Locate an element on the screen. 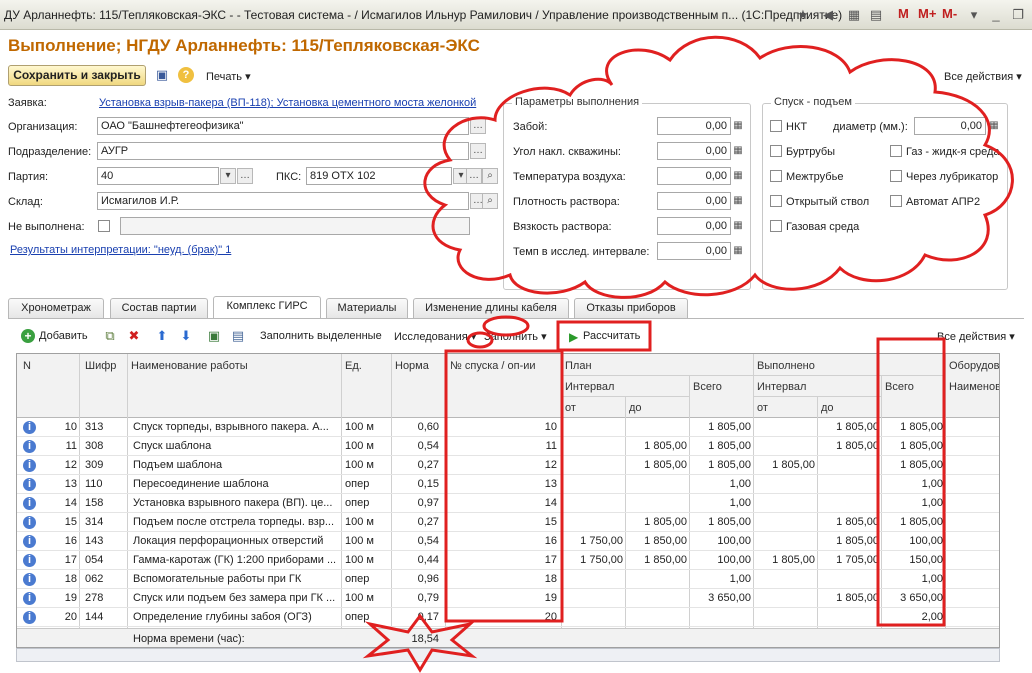 Image resolution: width=1032 pixels, height=673 pixels. annotation-rect-calc is located at coordinates (604, 336).